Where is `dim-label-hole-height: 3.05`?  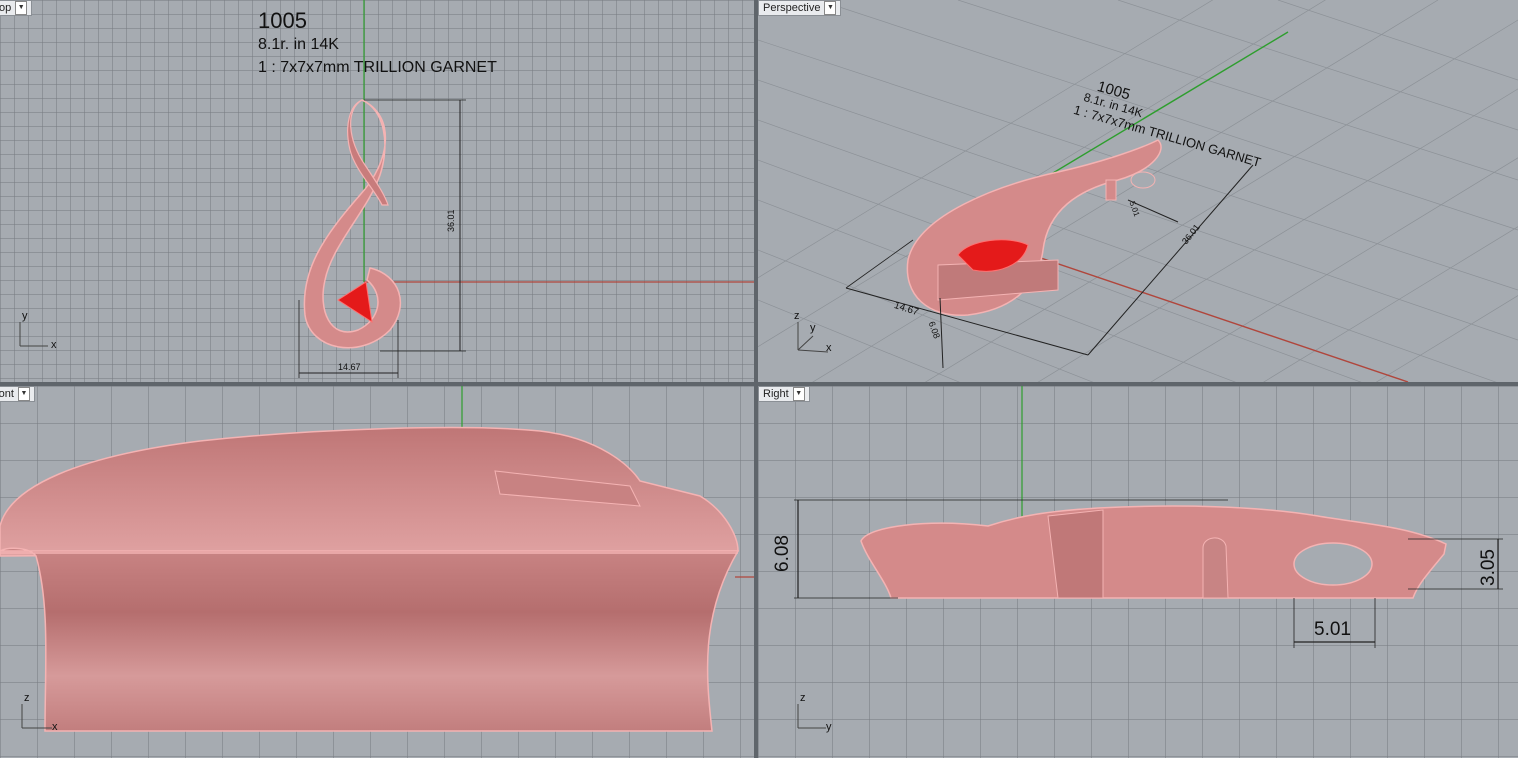
dim-label-hole-height: 3.05 is located at coordinates (1488, 567).